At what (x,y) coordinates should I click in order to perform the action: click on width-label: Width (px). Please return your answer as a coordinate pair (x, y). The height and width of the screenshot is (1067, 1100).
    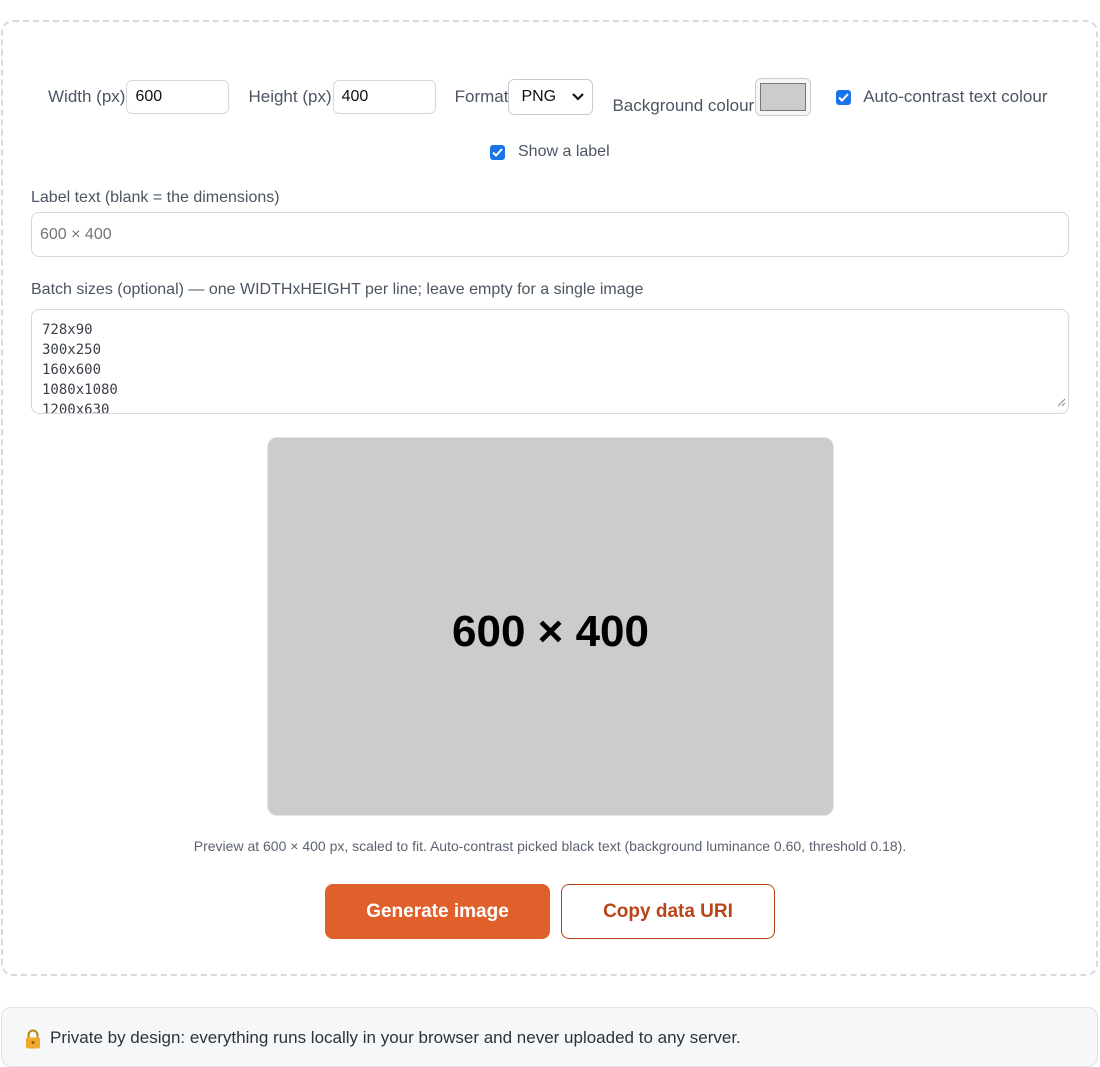
    Looking at the image, I should click on (87, 96).